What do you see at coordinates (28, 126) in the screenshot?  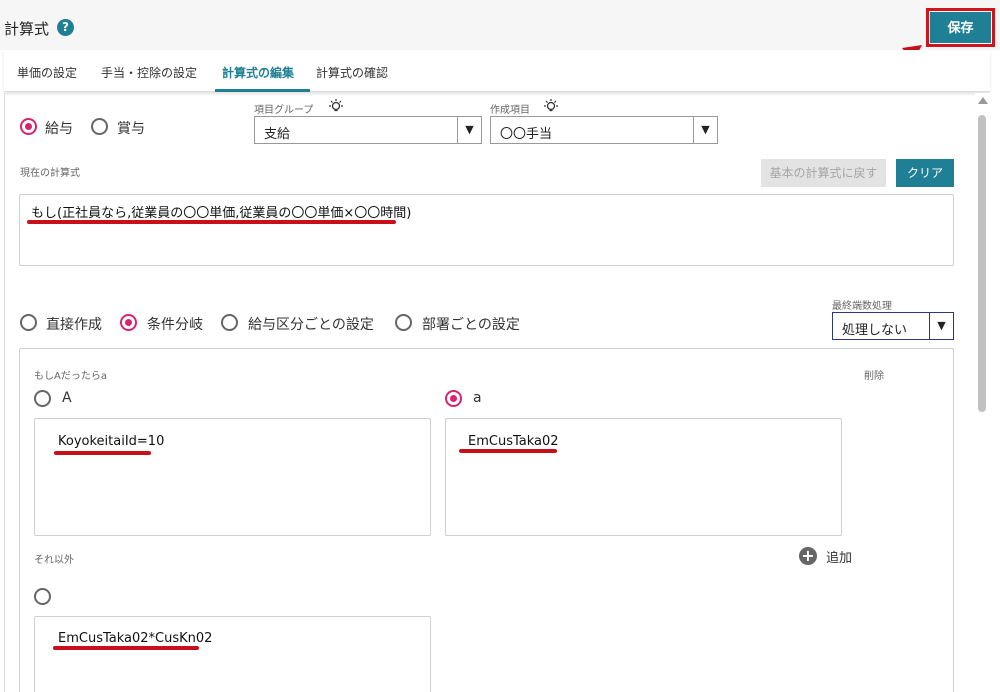 I see `radio-salary` at bounding box center [28, 126].